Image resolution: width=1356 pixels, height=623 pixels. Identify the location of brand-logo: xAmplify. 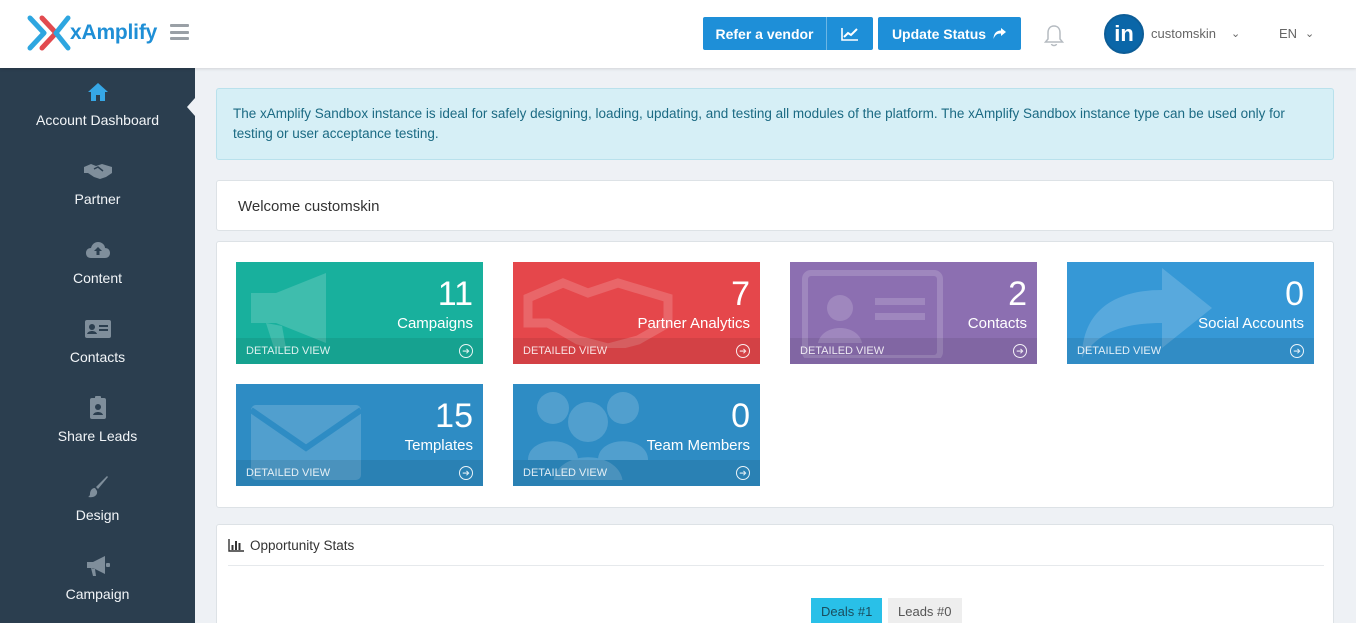
(91, 33).